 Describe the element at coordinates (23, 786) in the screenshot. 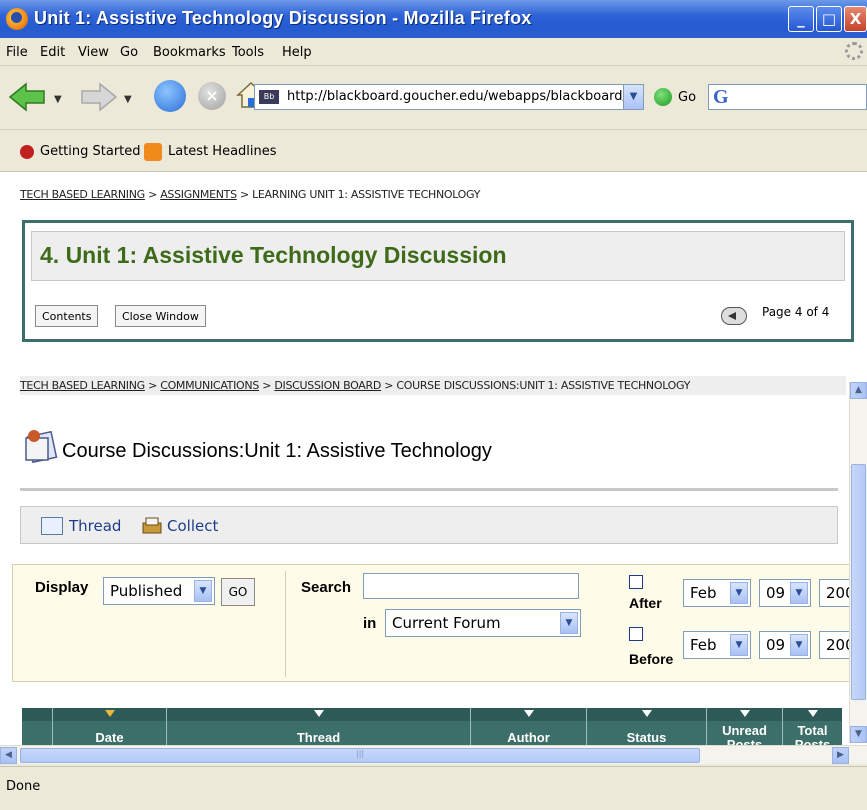

I see `status-text: Done` at that location.